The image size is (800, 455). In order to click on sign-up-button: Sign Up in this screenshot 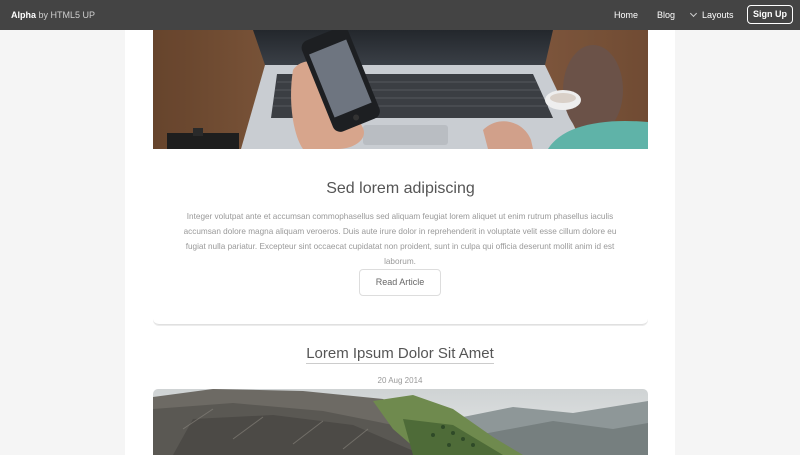, I will do `click(770, 14)`.